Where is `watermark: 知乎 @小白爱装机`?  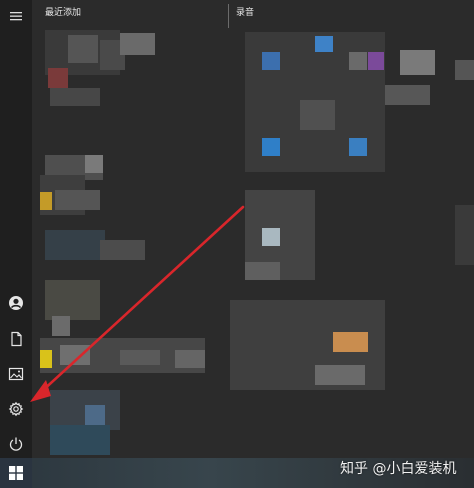 watermark: 知乎 @小白爱装机 is located at coordinates (398, 469).